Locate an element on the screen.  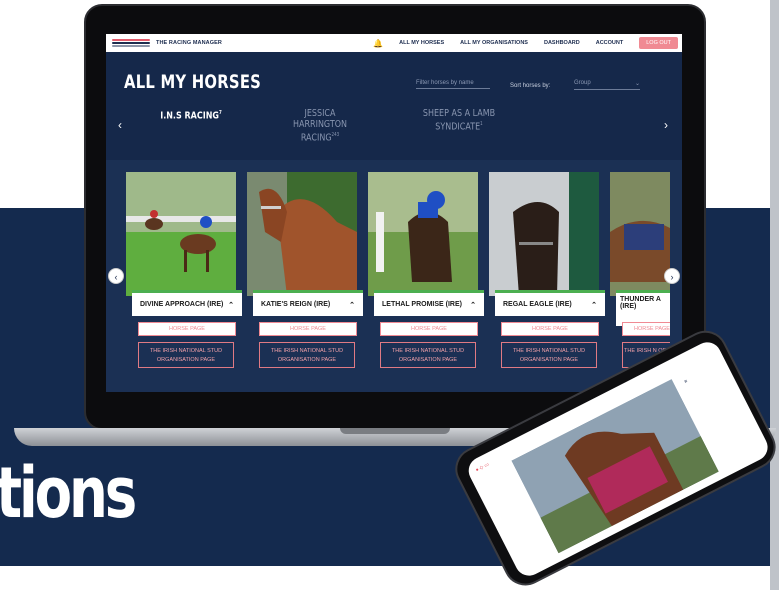
tab-count: 1 is located at coordinates (481, 124).